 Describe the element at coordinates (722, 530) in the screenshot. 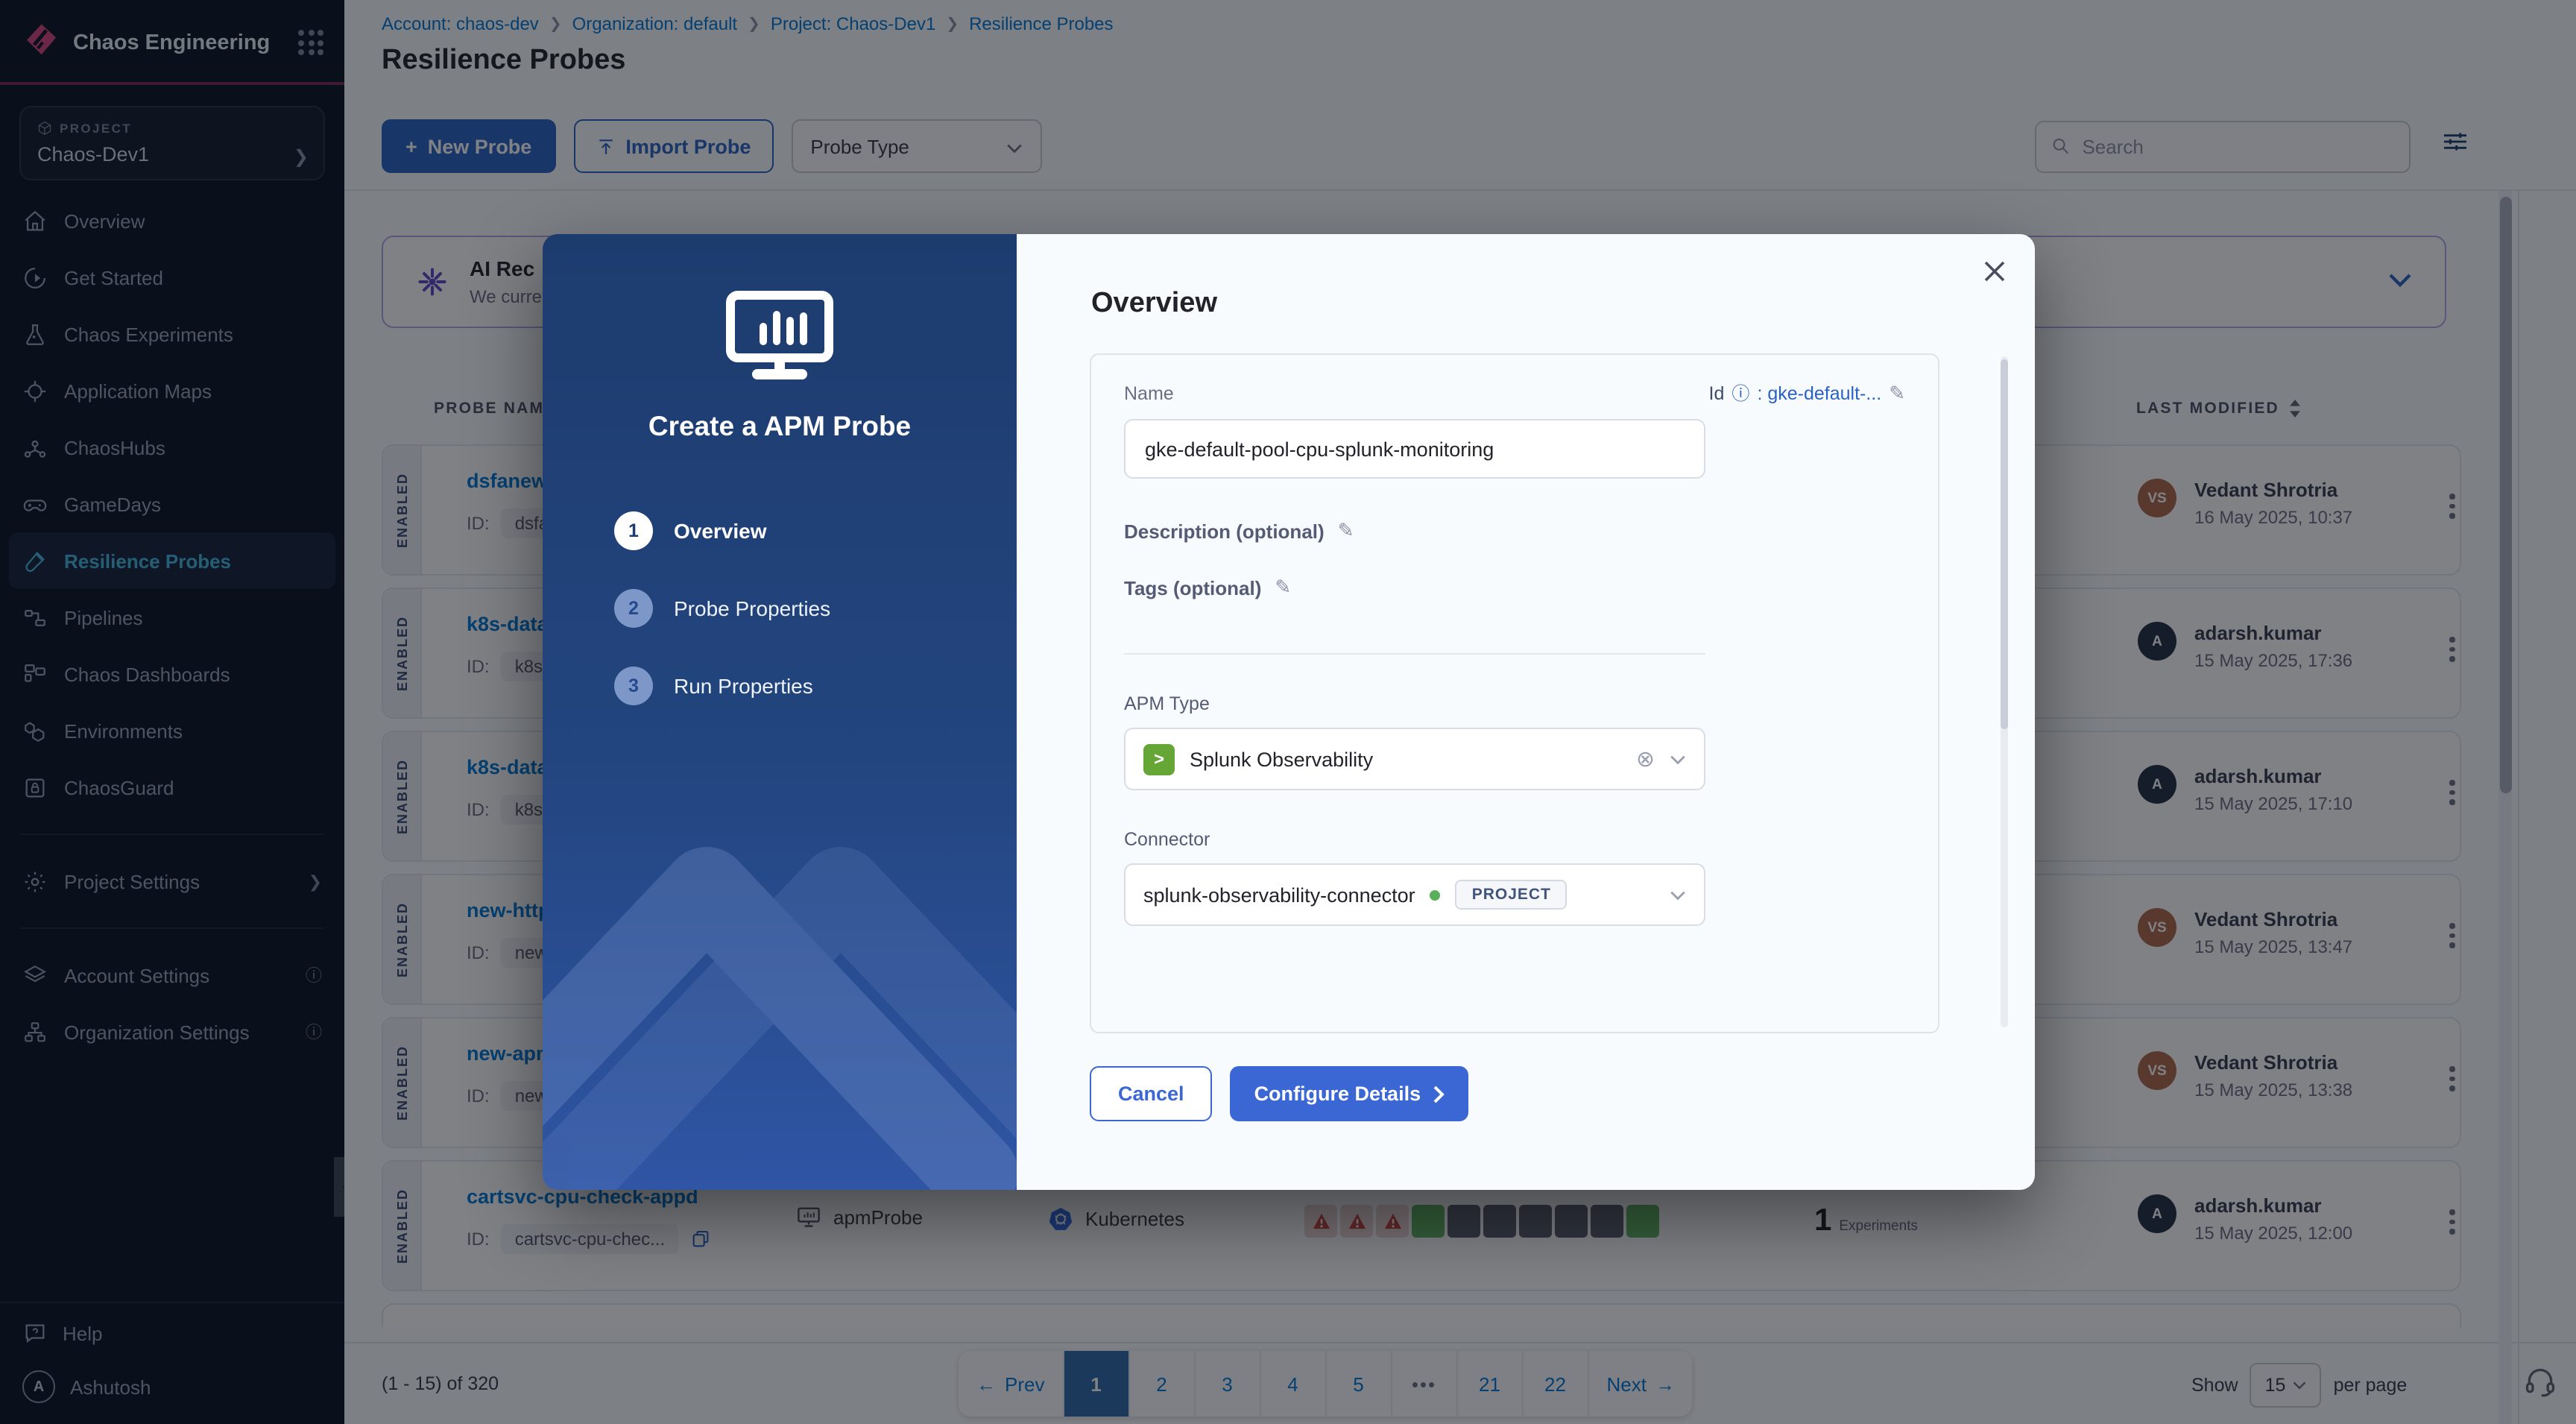

I see `step-overview: 1 Overview` at that location.